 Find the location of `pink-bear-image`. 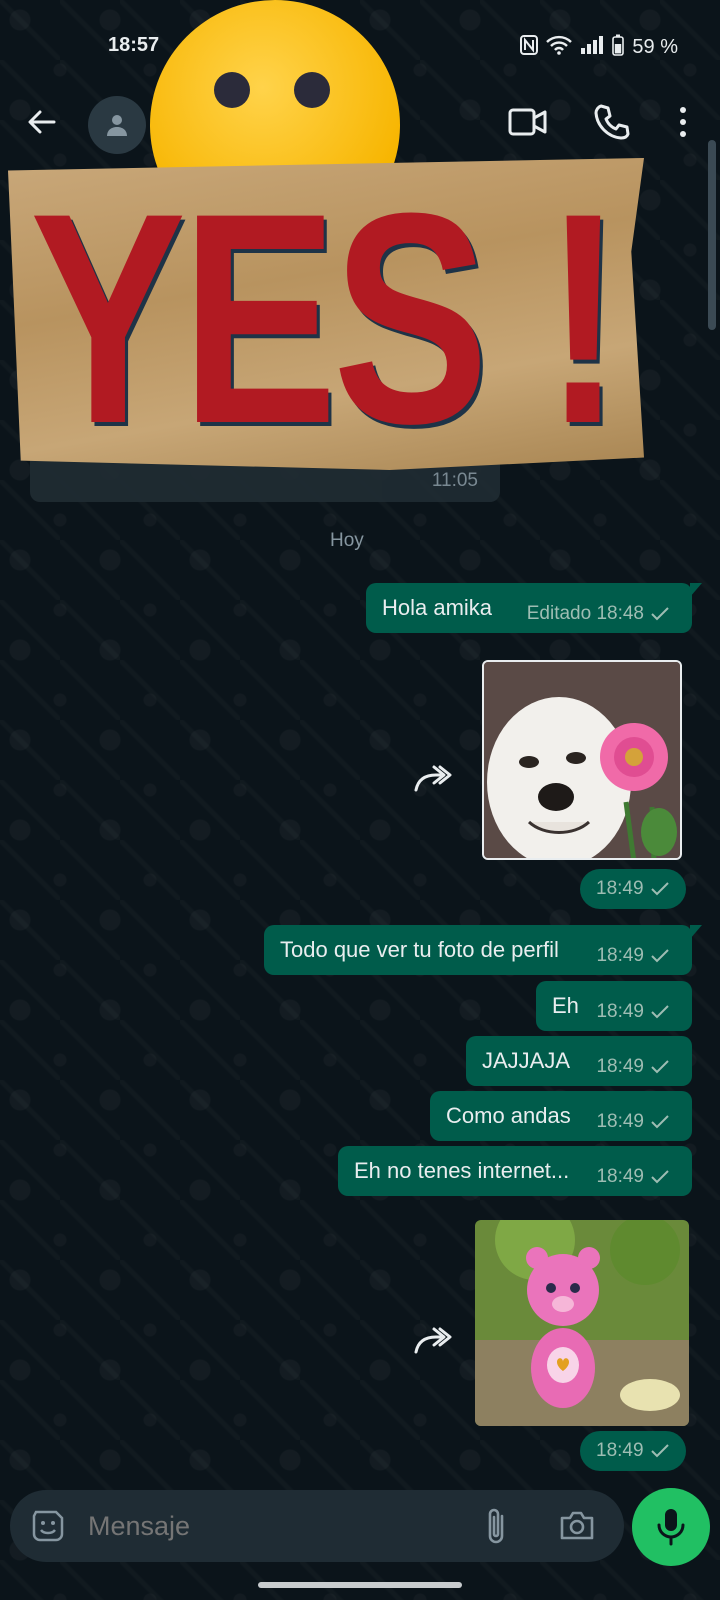

pink-bear-image is located at coordinates (582, 1323).